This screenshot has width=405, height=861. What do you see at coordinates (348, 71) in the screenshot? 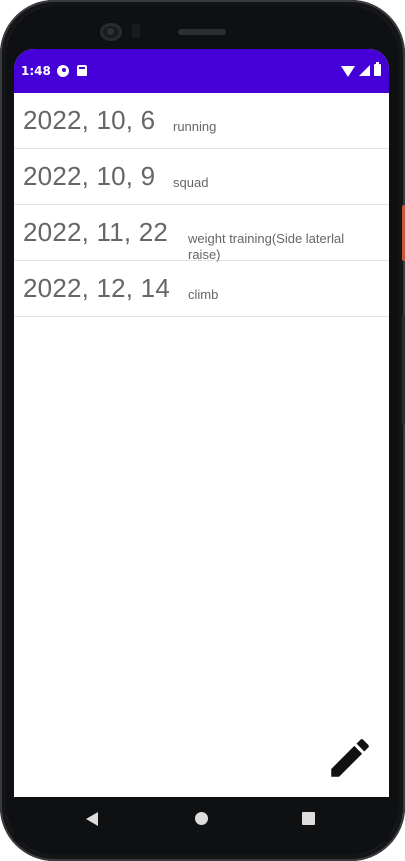
I see `wifi-icon` at bounding box center [348, 71].